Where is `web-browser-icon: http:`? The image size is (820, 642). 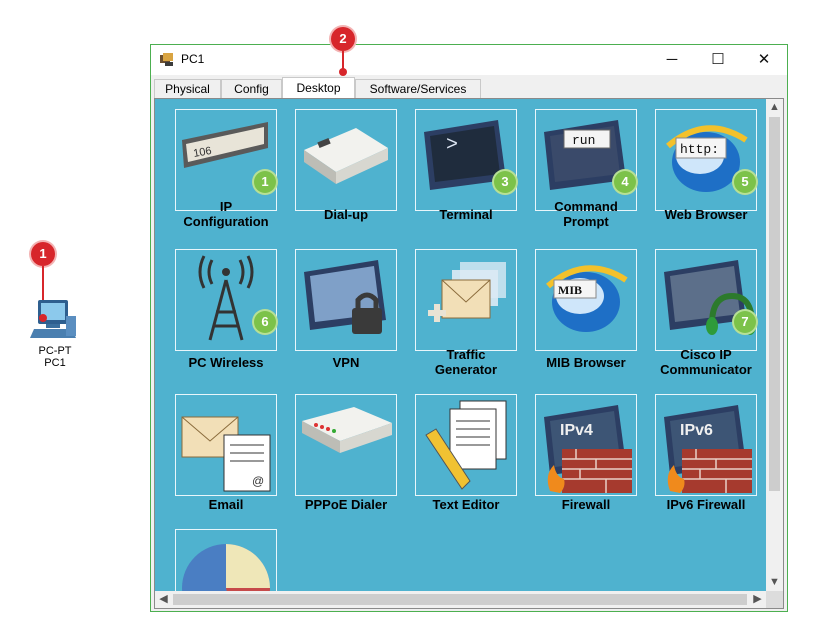 web-browser-icon: http: is located at coordinates (706, 162).